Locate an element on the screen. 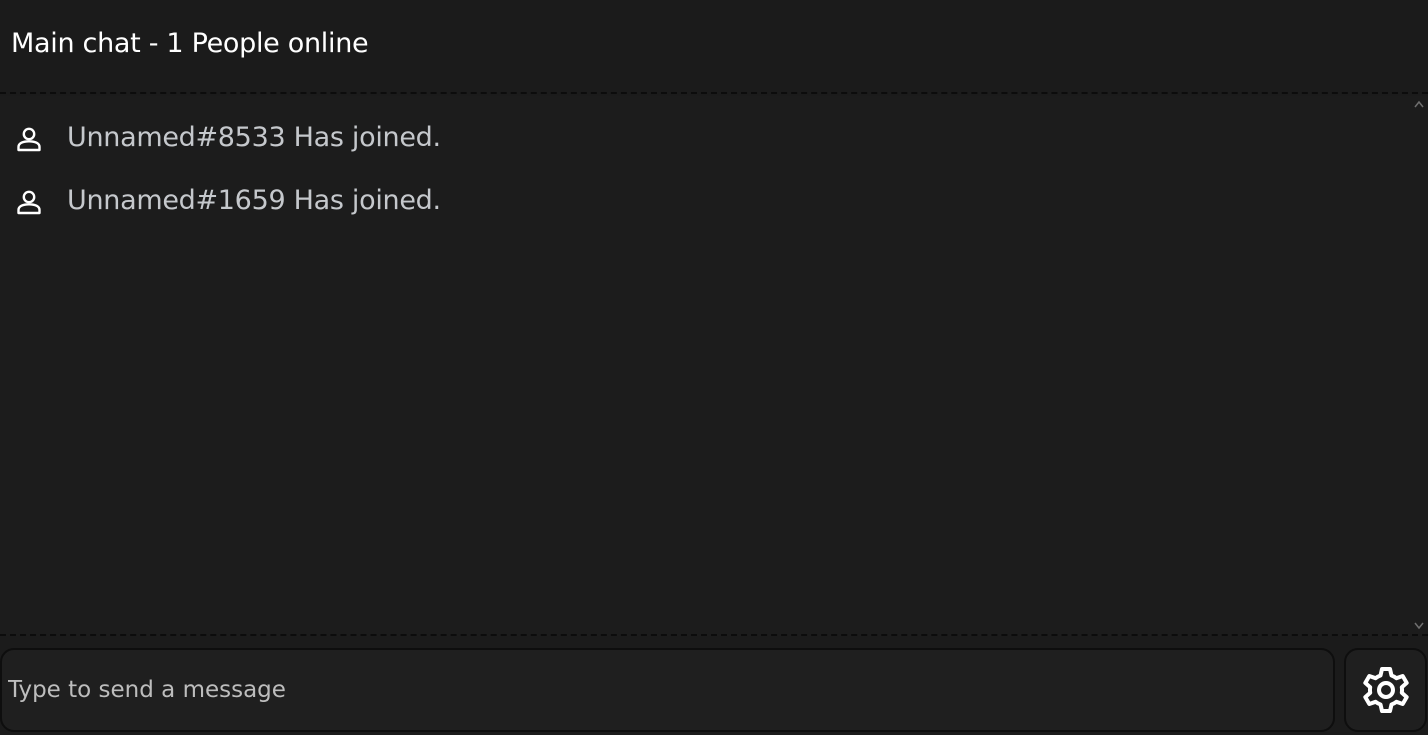  gear-icon is located at coordinates (1386, 690).